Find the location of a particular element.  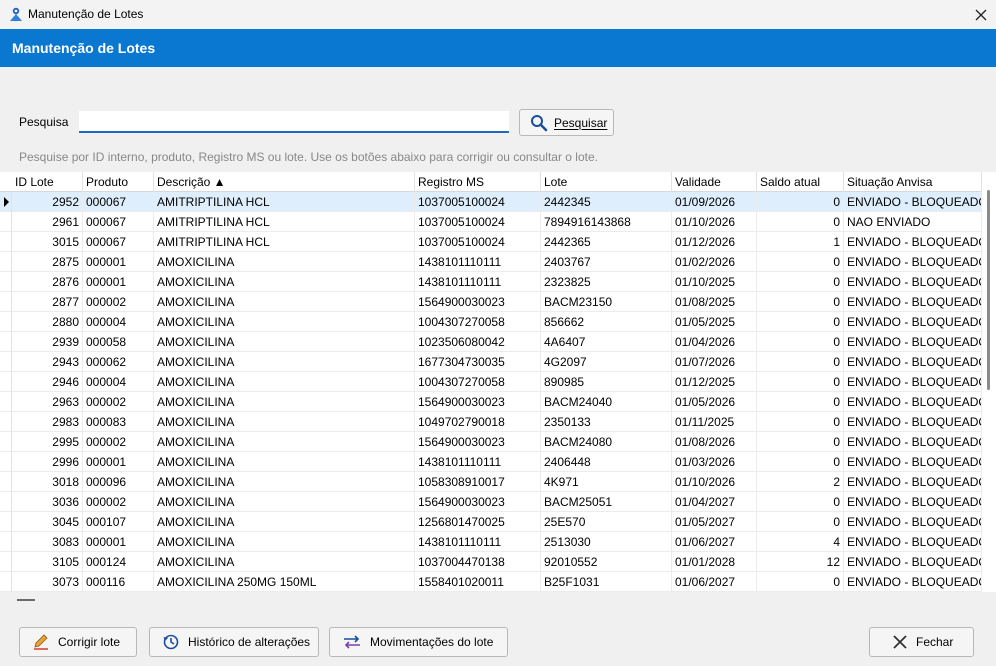

cell-produto: 000058 is located at coordinates (118, 342).